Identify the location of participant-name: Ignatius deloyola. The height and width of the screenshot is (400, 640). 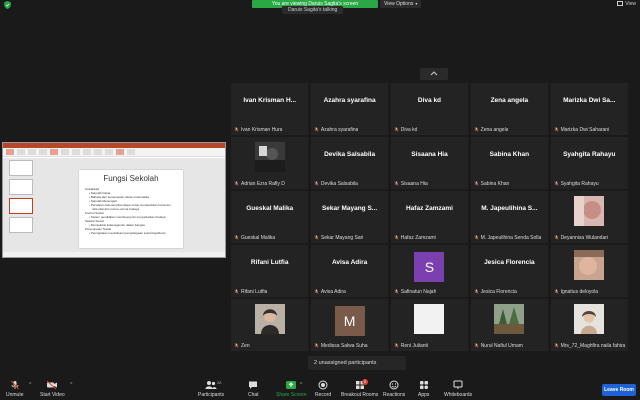
(579, 291).